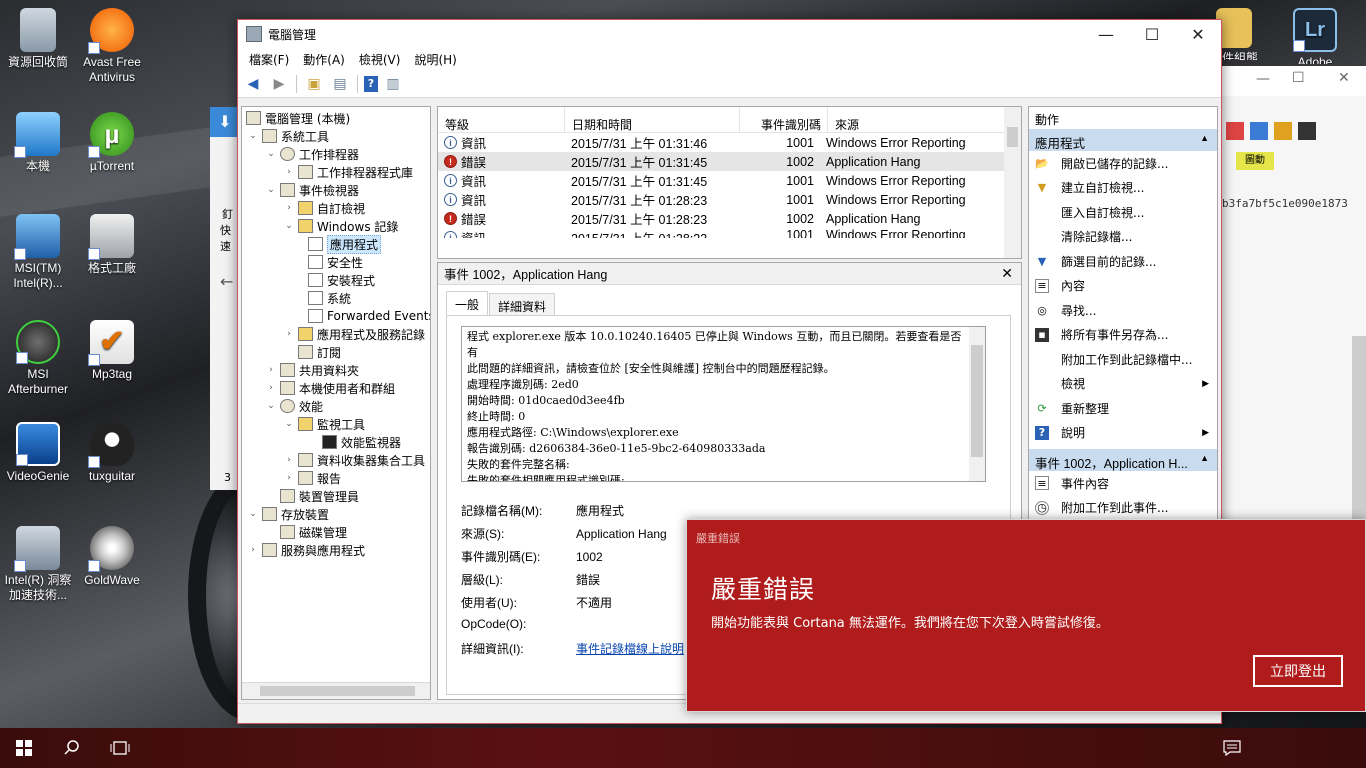  Describe the element at coordinates (324, 59) in the screenshot. I see `menu-action: 動作(A)` at that location.